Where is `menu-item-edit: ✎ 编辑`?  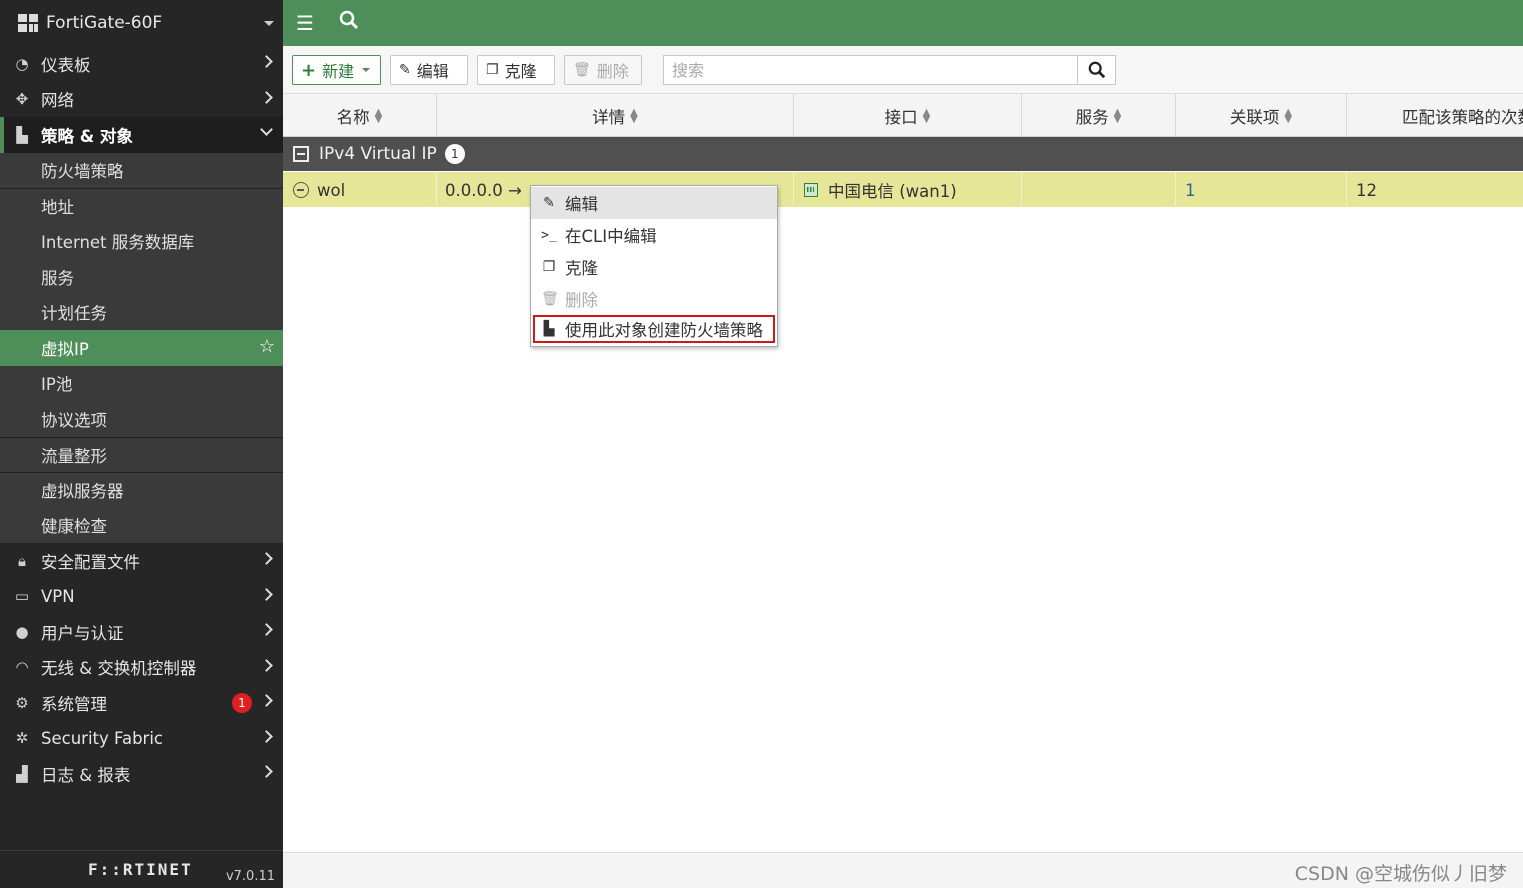 menu-item-edit: ✎ 编辑 is located at coordinates (654, 203).